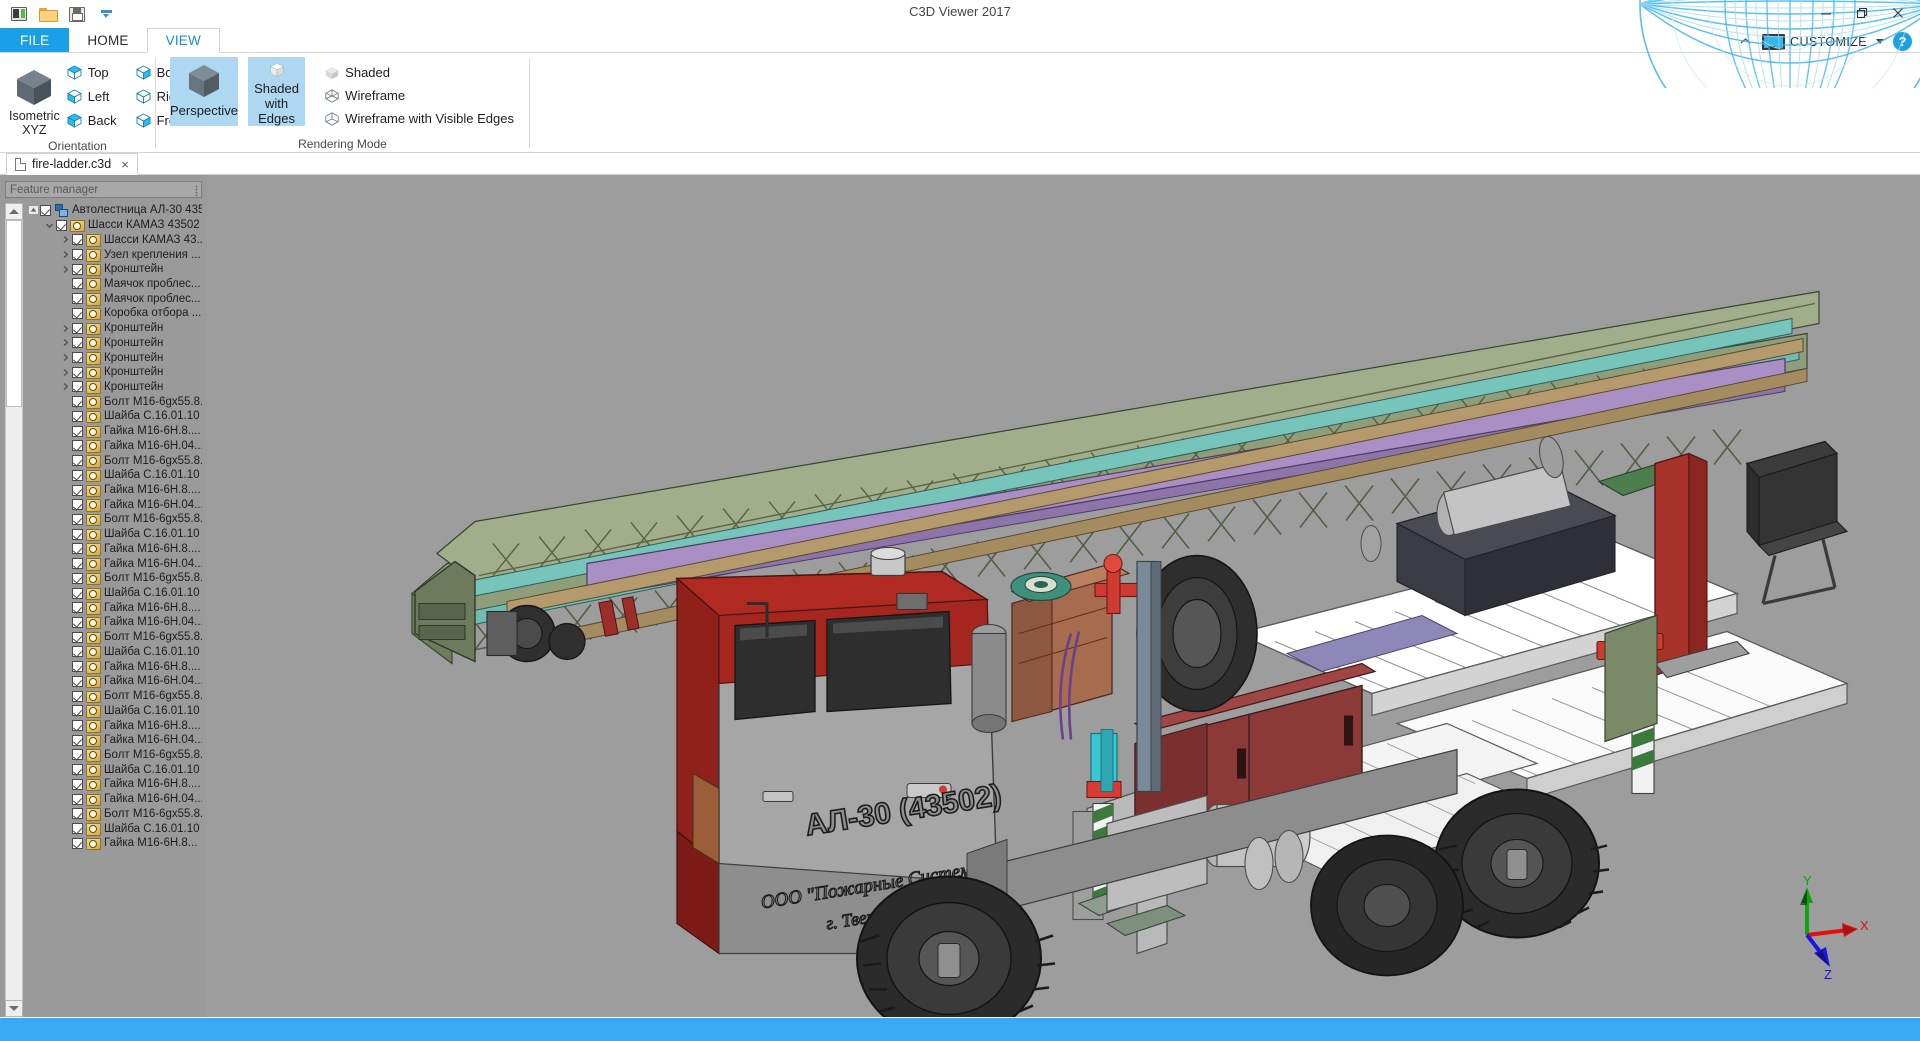 Image resolution: width=1920 pixels, height=1041 pixels. Describe the element at coordinates (125, 164) in the screenshot. I see `close-tab-icon: ×` at that location.